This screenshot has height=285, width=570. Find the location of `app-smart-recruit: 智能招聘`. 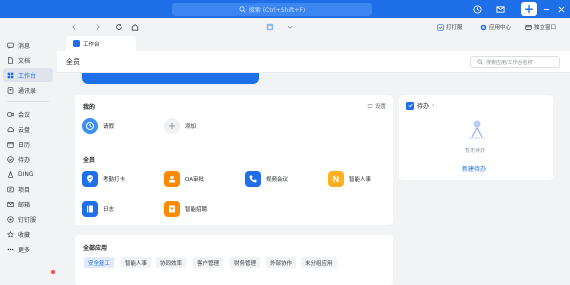

app-smart-recruit: 智能招聘 is located at coordinates (185, 209).